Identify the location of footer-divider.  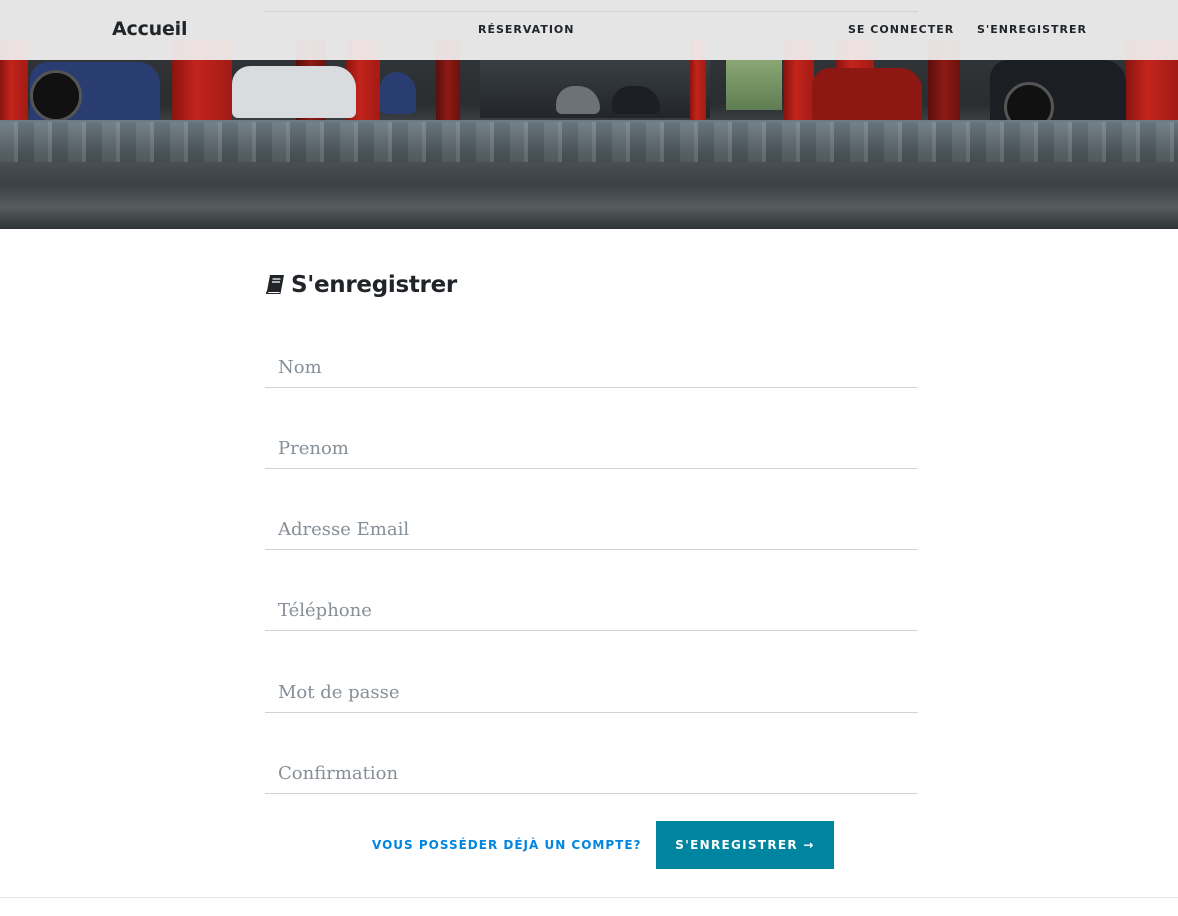
(589, 897).